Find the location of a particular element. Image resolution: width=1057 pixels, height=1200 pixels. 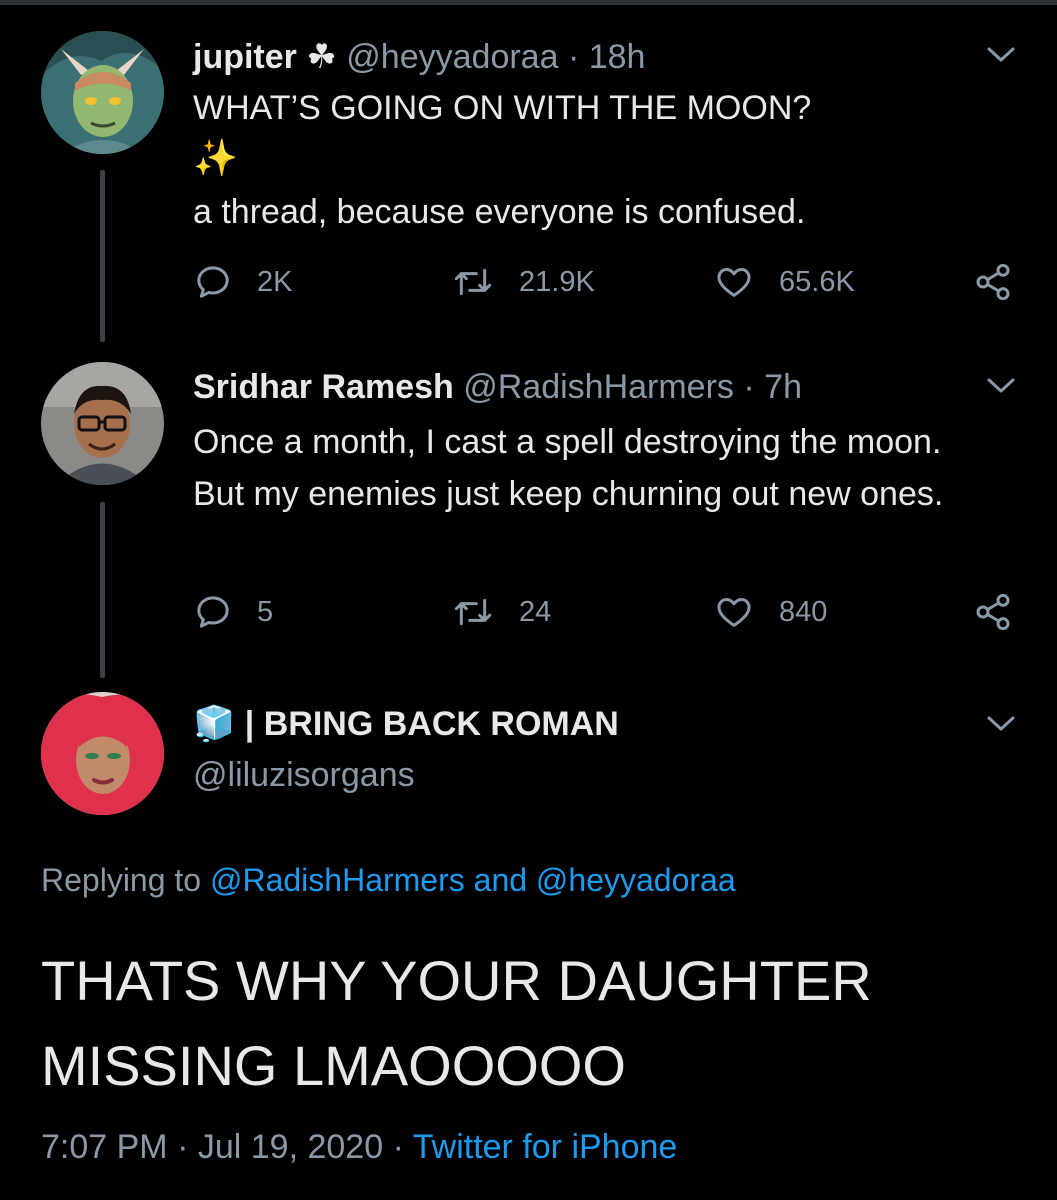

tweet-text-line: a thread, because everyone is confused. is located at coordinates (499, 212).